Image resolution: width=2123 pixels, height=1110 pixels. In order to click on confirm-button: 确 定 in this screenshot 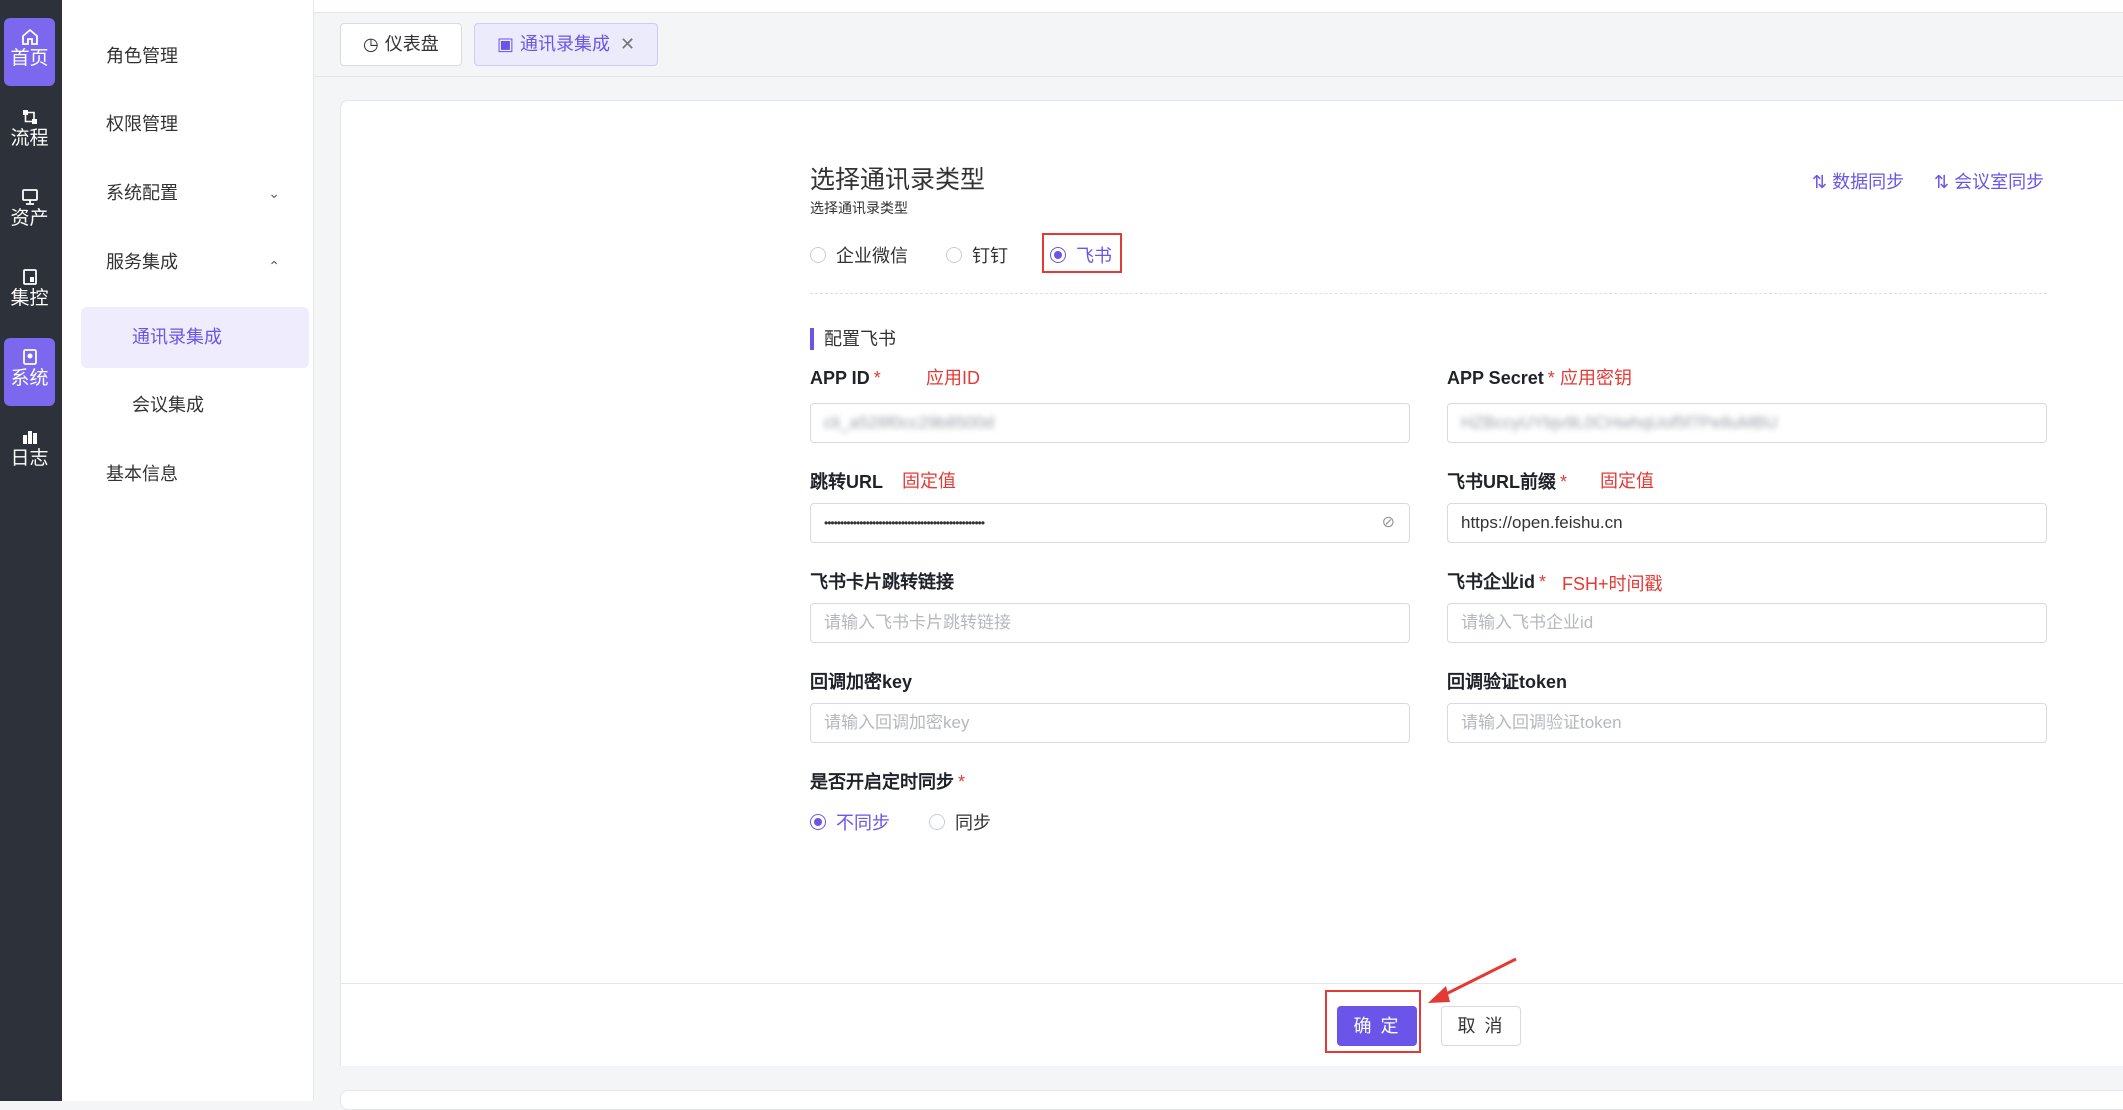, I will do `click(1377, 1026)`.